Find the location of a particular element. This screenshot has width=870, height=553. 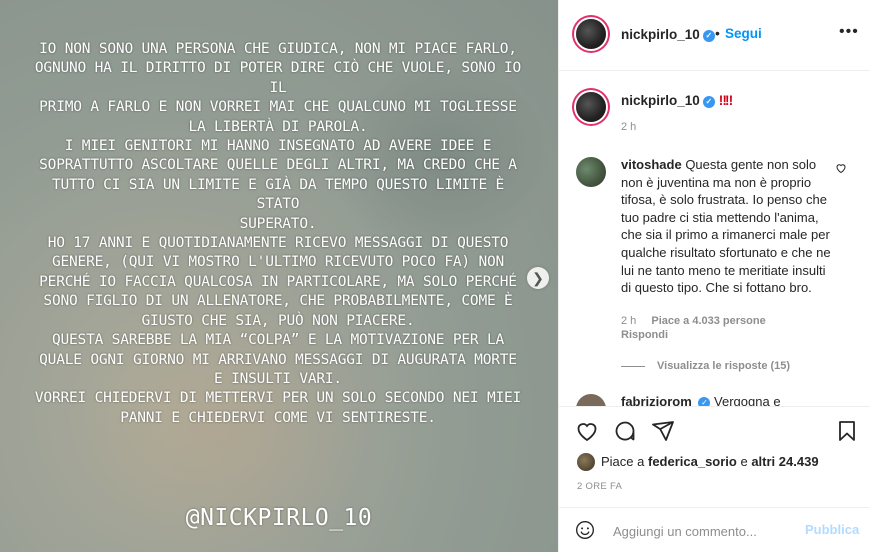

save-bookmark-icon is located at coordinates (847, 431).